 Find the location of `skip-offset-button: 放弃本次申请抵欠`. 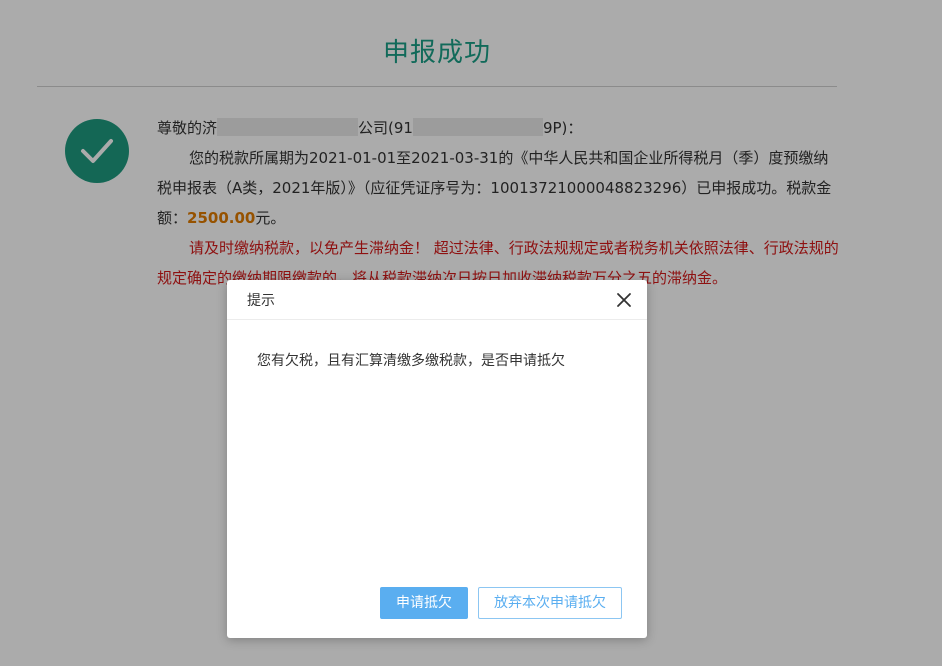

skip-offset-button: 放弃本次申请抵欠 is located at coordinates (550, 603).